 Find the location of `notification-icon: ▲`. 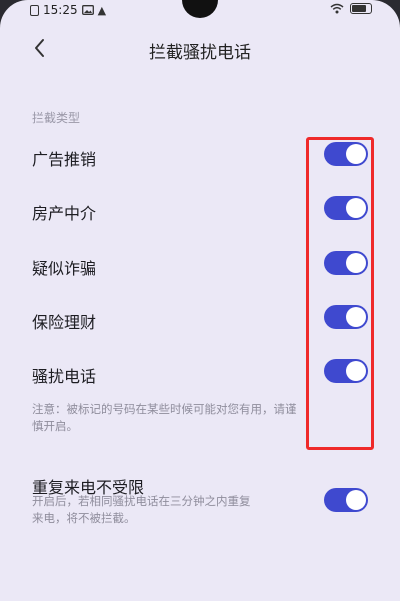

notification-icon: ▲ is located at coordinates (102, 10).